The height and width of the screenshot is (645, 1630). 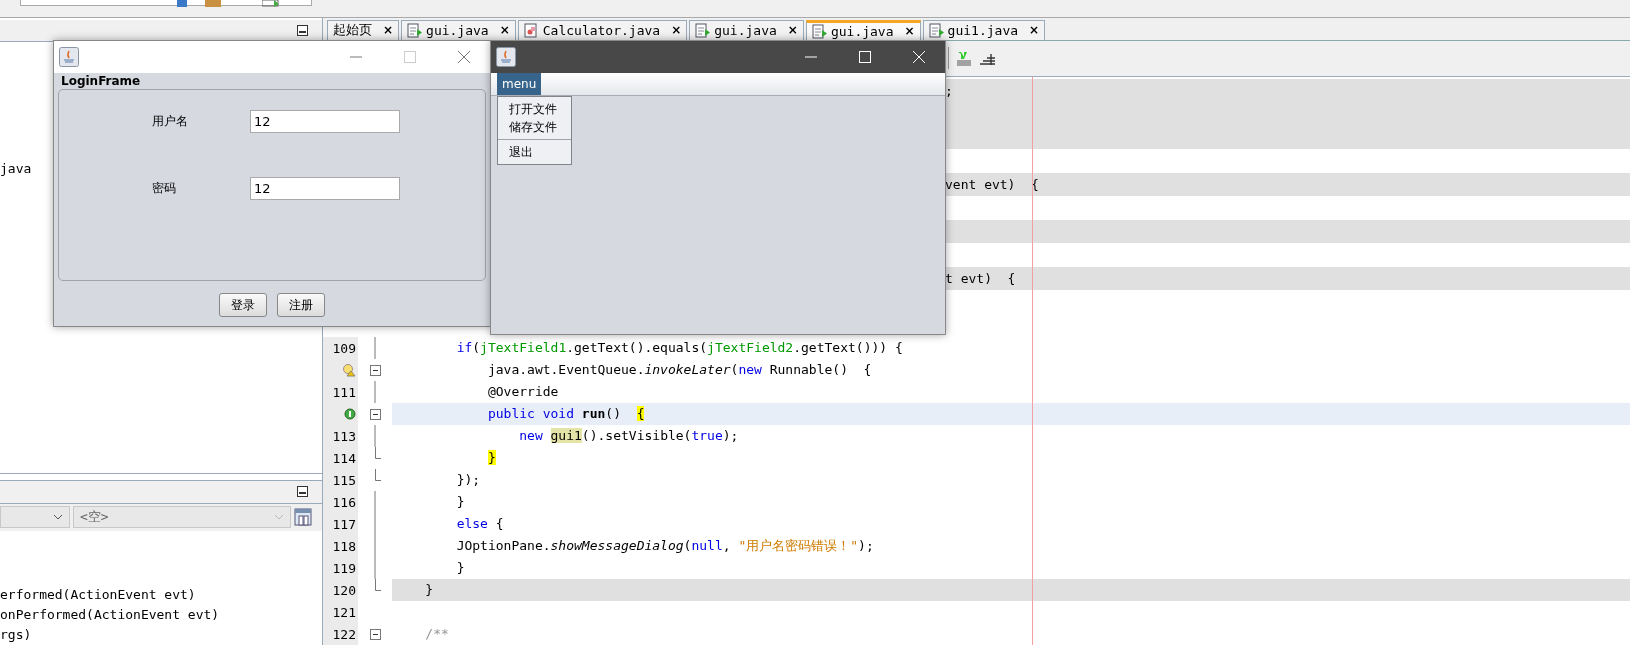 What do you see at coordinates (344, 436) in the screenshot?
I see `line-number: 113` at bounding box center [344, 436].